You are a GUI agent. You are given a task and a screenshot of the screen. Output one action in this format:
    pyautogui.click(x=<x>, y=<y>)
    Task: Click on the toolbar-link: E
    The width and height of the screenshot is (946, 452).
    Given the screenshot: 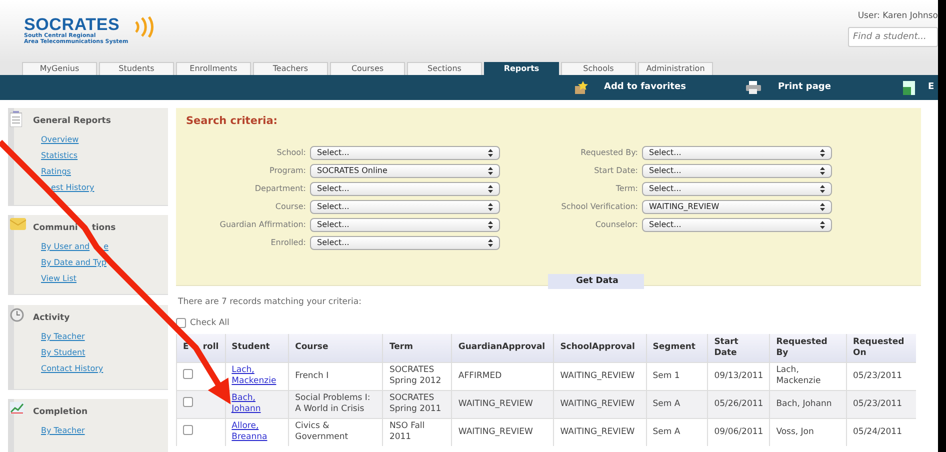 What is the action you would take?
    pyautogui.click(x=918, y=87)
    